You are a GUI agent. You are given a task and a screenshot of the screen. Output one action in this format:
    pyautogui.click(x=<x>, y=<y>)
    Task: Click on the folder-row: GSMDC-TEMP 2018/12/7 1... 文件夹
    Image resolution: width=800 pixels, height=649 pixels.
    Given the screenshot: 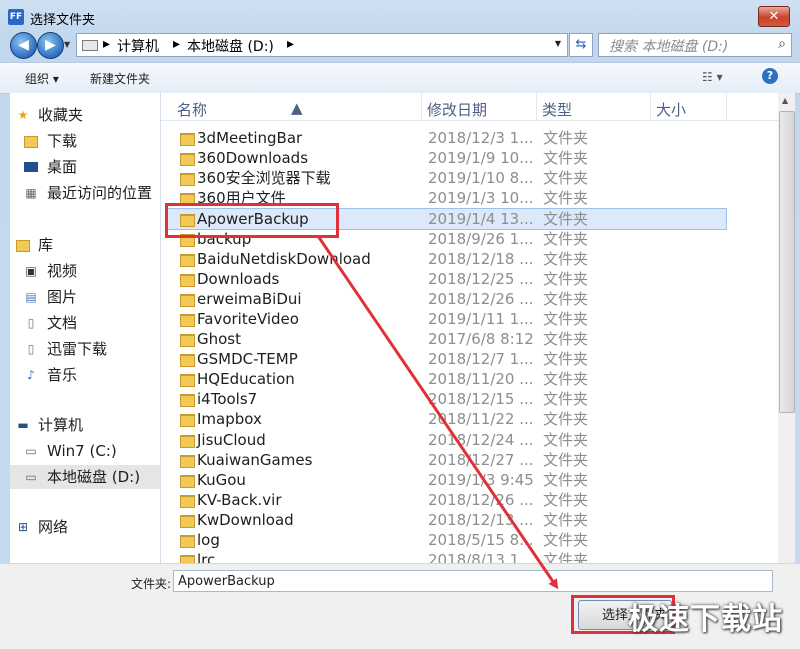 What is the action you would take?
    pyautogui.click(x=446, y=359)
    